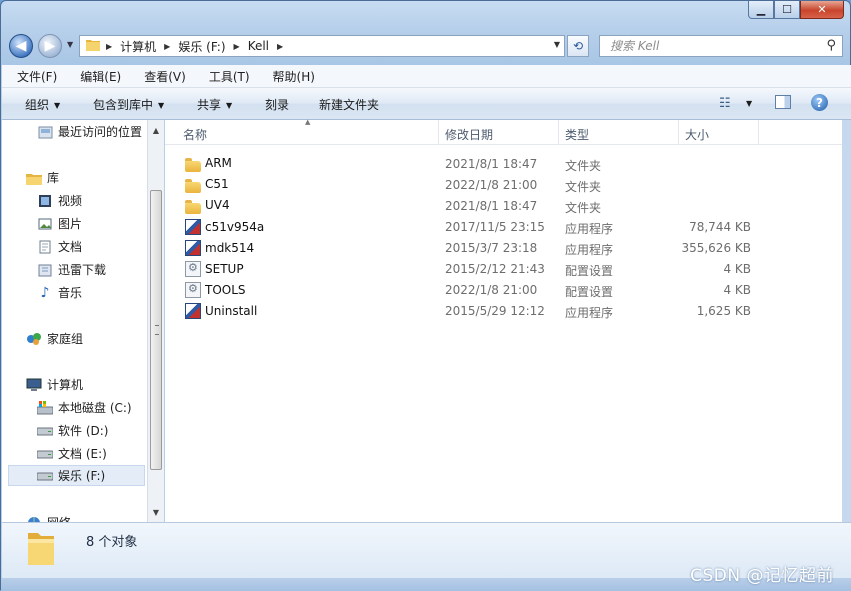 Image resolution: width=851 pixels, height=591 pixels. I want to click on search-box: ⚲, so click(721, 46).